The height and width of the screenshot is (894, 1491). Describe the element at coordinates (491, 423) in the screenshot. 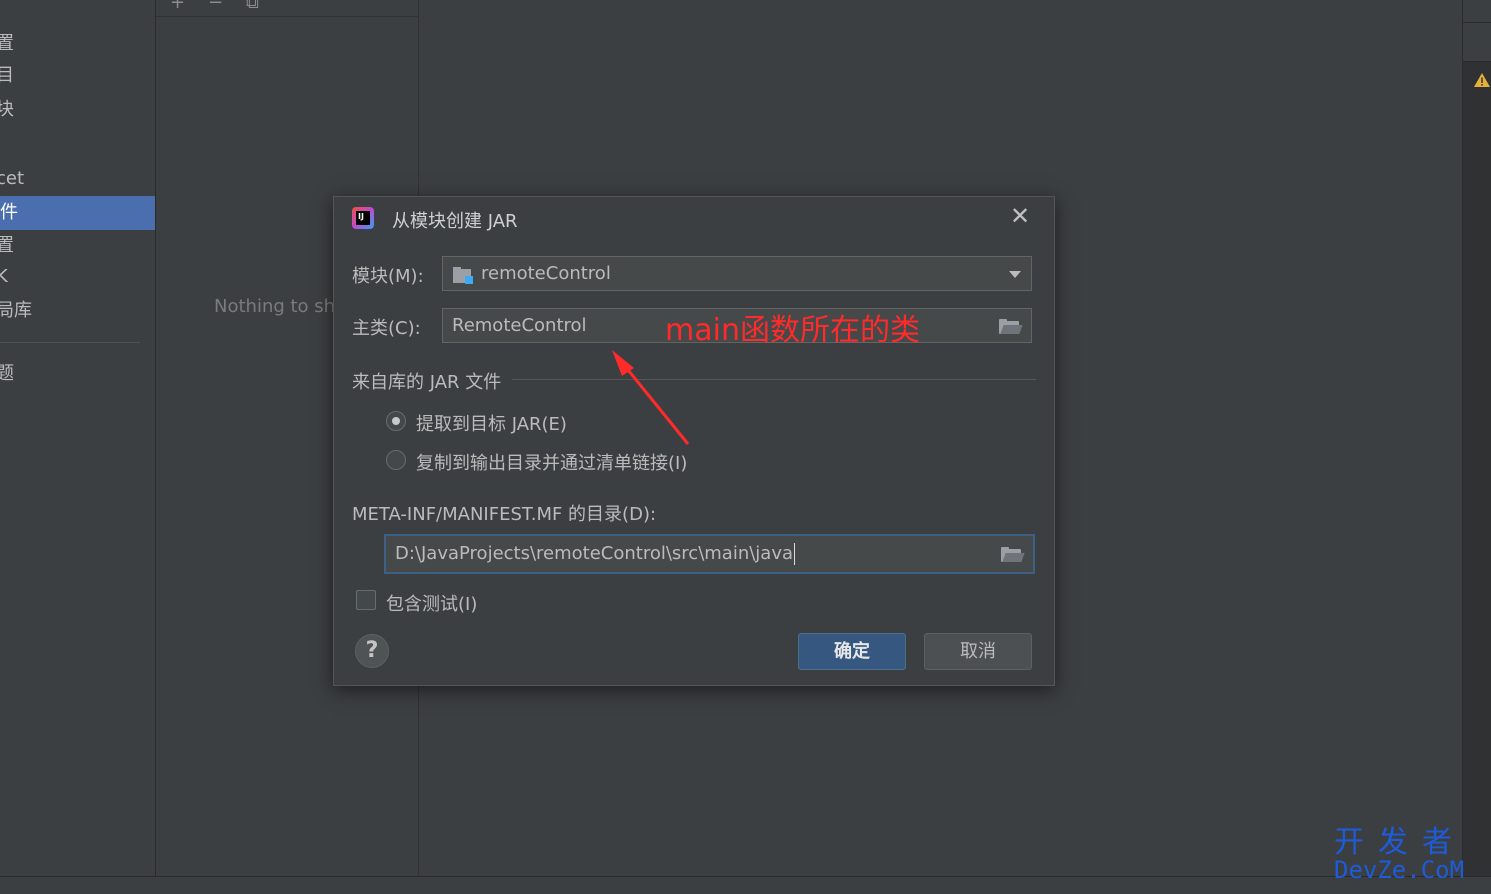

I see `extract-radio-label: 提取到目标 JAR(E)` at that location.